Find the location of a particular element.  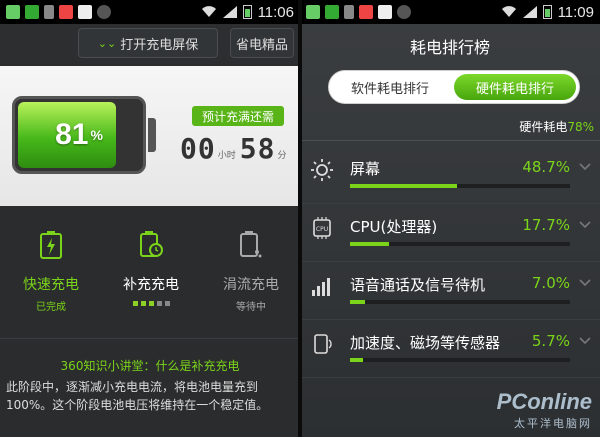

battery-terminal is located at coordinates (152, 135).